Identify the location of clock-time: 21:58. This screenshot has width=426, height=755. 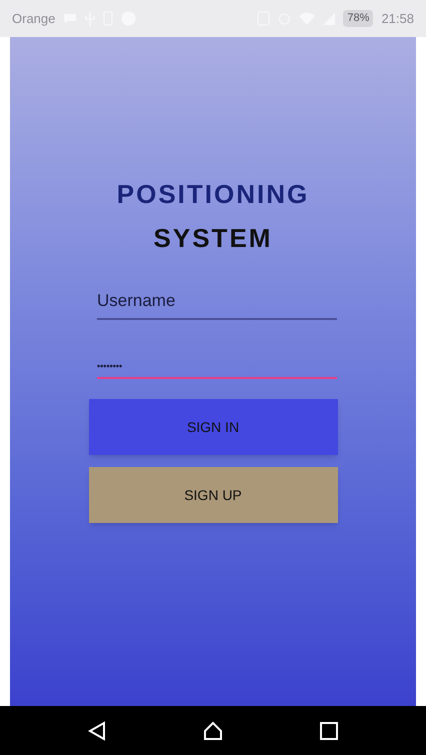
(397, 19).